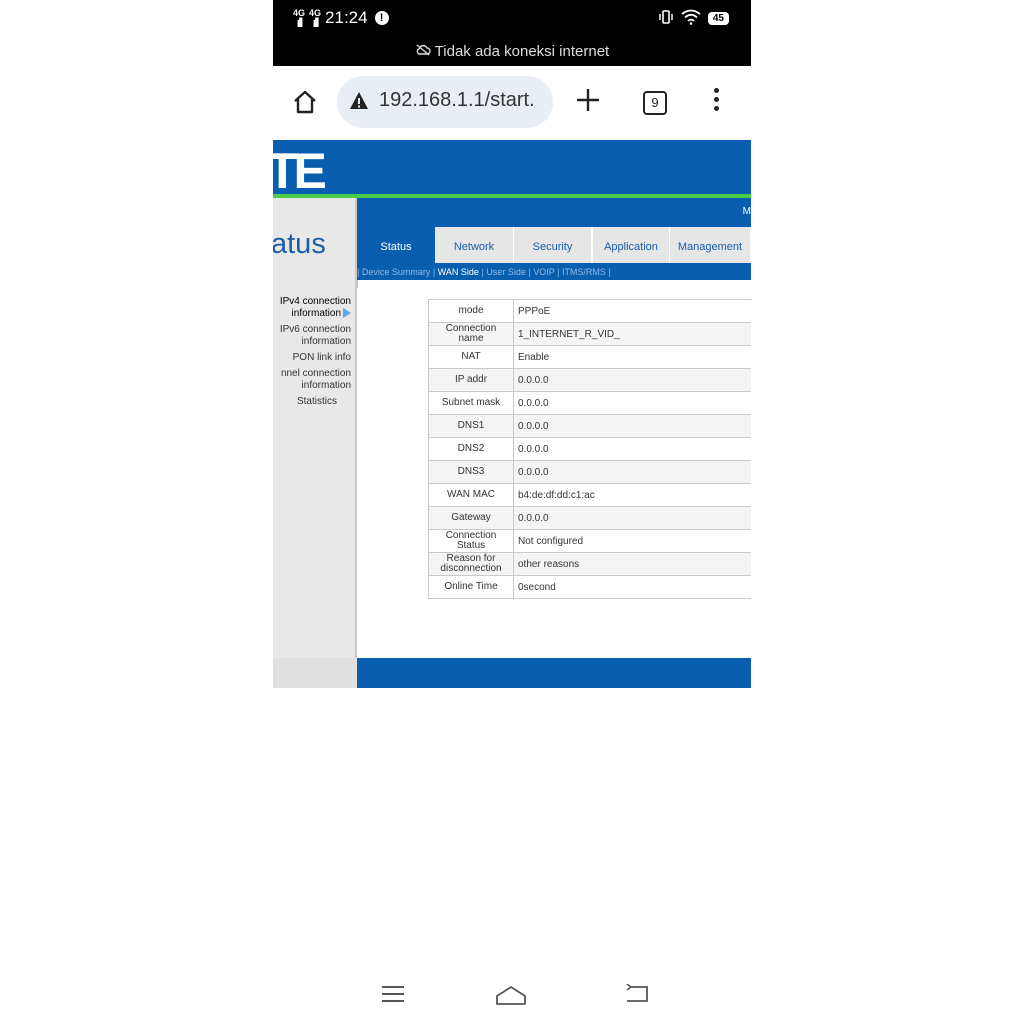 The image size is (1024, 1024). What do you see at coordinates (655, 103) in the screenshot?
I see `tab-switcher-button: 9` at bounding box center [655, 103].